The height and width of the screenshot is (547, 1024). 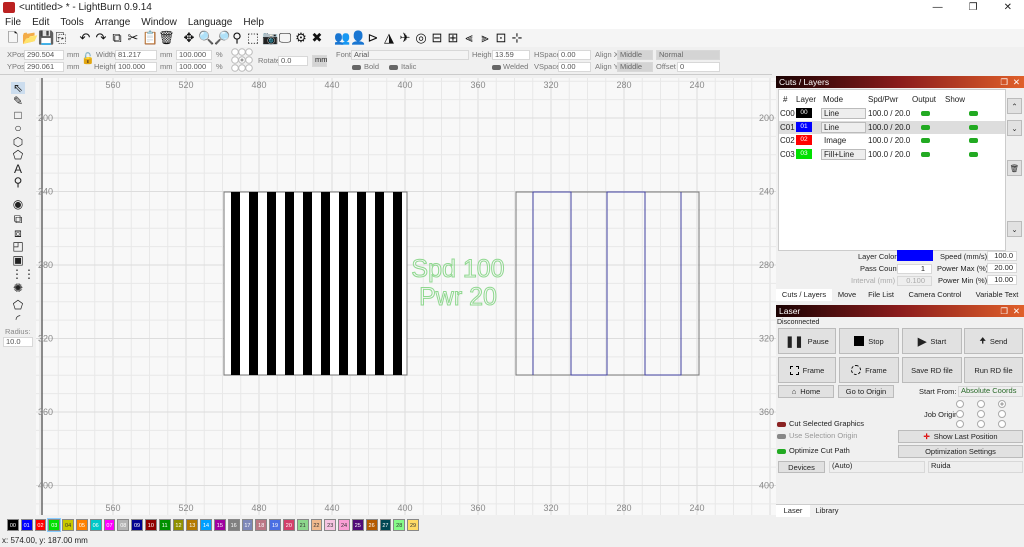 What do you see at coordinates (18, 319) in the screenshot?
I see `corner-tool-icon: ◜` at bounding box center [18, 319].